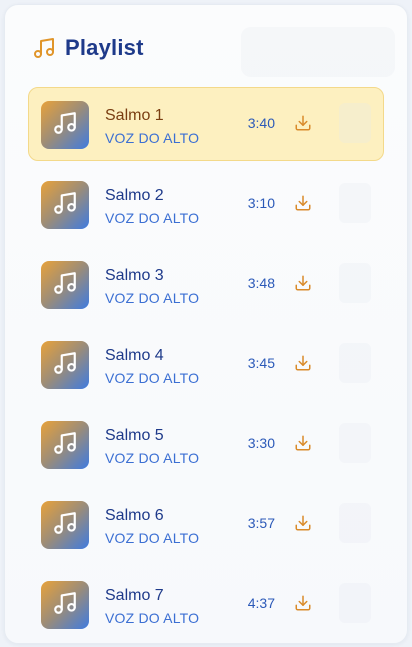 This screenshot has width=412, height=647. What do you see at coordinates (152, 447) in the screenshot?
I see `track-meta: Salmo 5 VOZ DO ALTO` at bounding box center [152, 447].